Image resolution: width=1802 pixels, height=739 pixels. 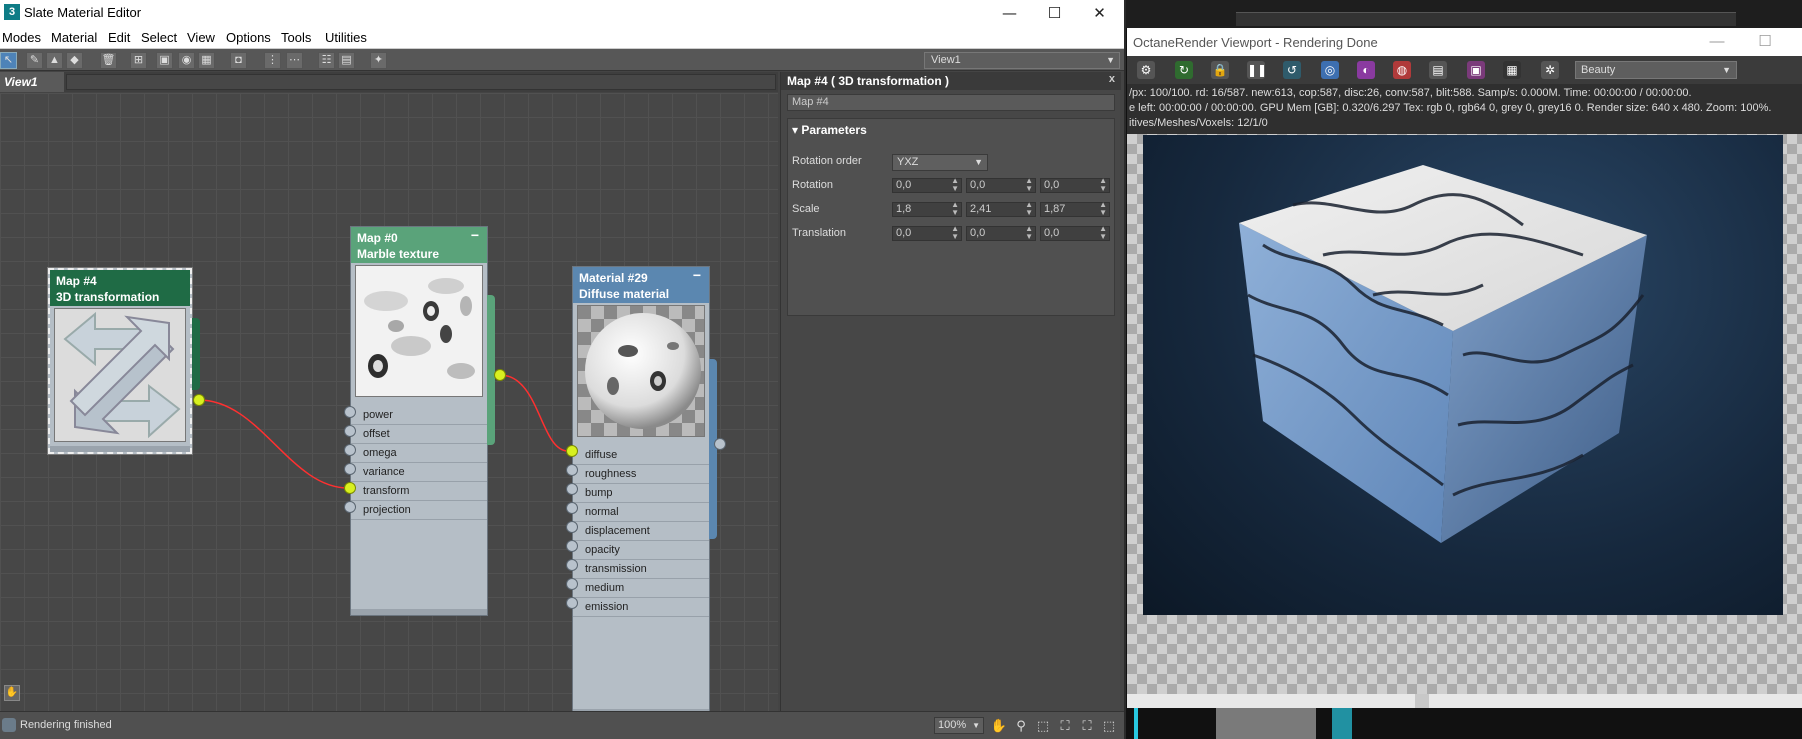 I want to click on menu-view: View, so click(x=201, y=37).